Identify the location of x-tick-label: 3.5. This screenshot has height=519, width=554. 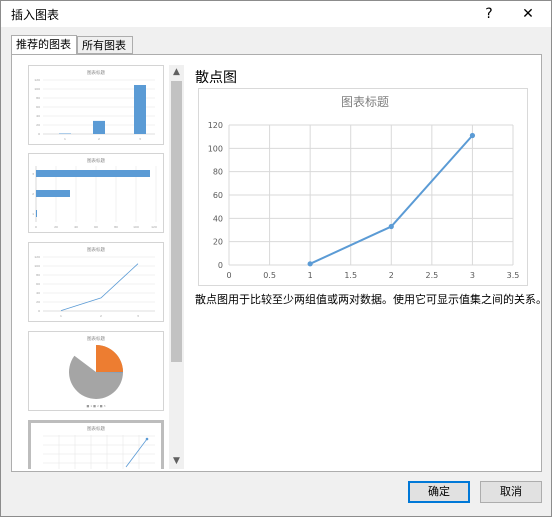
(513, 275).